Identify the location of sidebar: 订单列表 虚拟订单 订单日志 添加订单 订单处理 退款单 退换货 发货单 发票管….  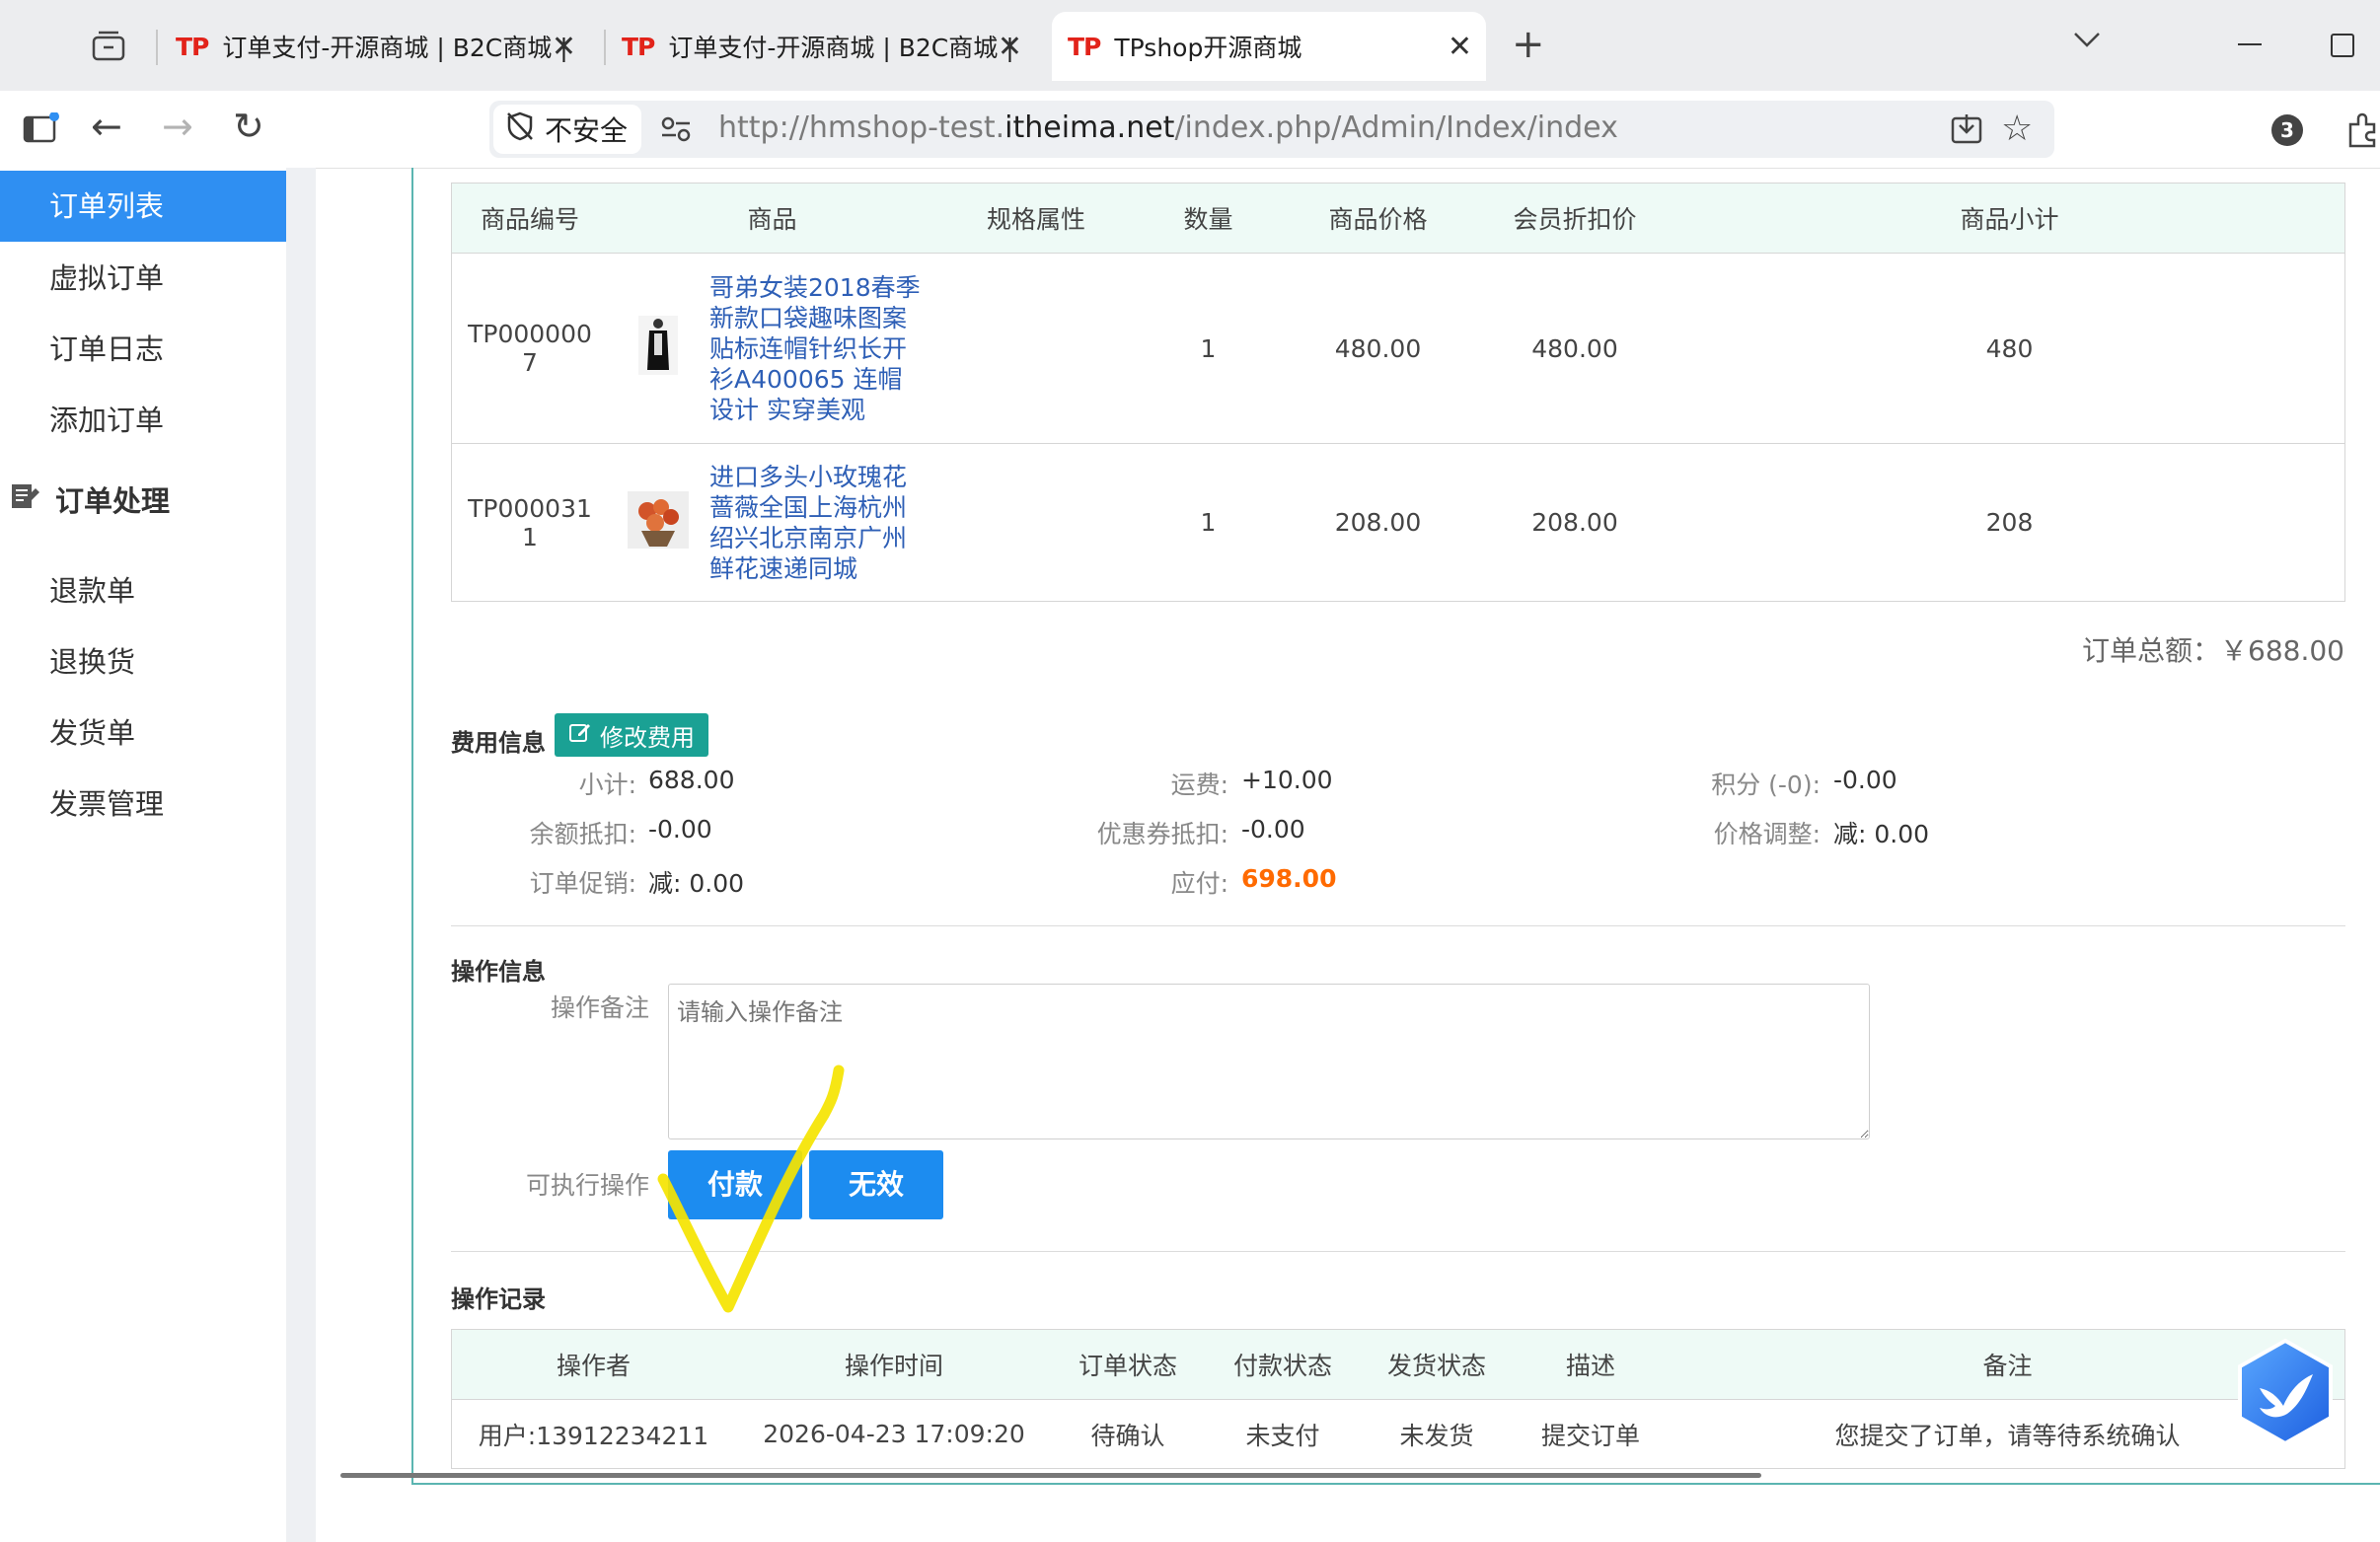
(143, 855).